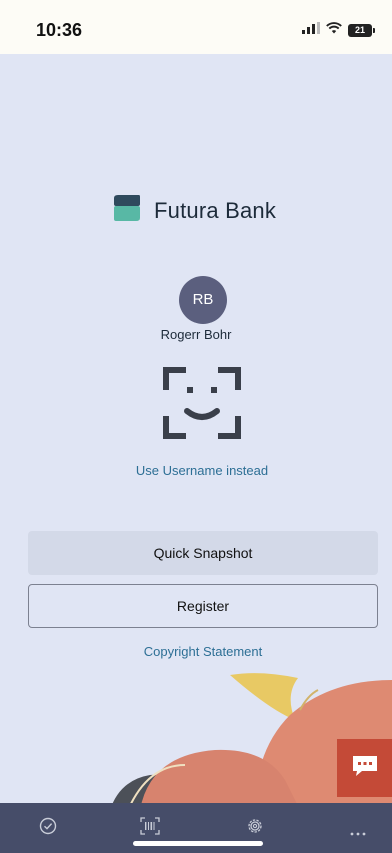 This screenshot has height=853, width=392. Describe the element at coordinates (255, 828) in the screenshot. I see `settings-icon` at that location.